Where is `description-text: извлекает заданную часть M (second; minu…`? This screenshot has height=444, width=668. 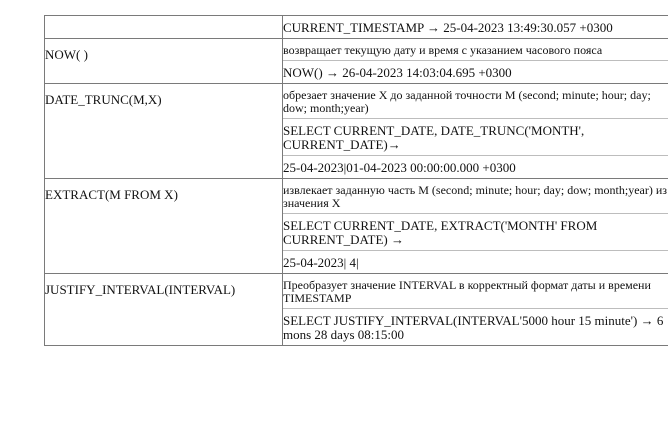
description-text: извлекает заданную часть M (second; minu… is located at coordinates (475, 196).